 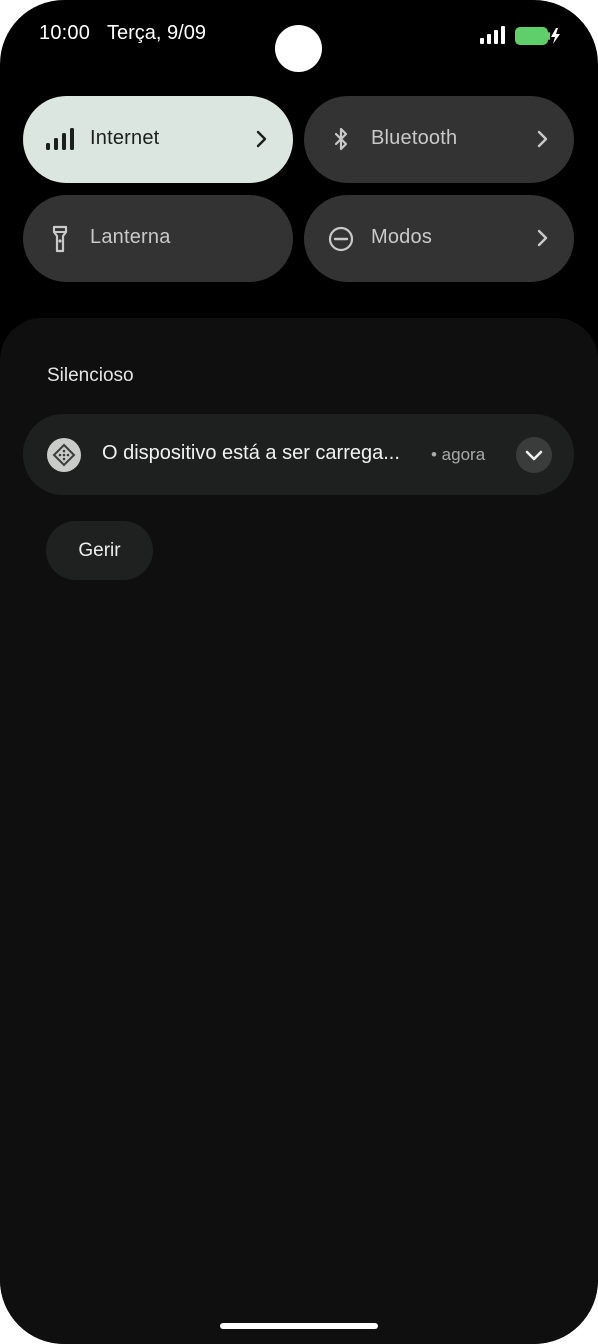 What do you see at coordinates (341, 139) in the screenshot?
I see `bluetooth-icon` at bounding box center [341, 139].